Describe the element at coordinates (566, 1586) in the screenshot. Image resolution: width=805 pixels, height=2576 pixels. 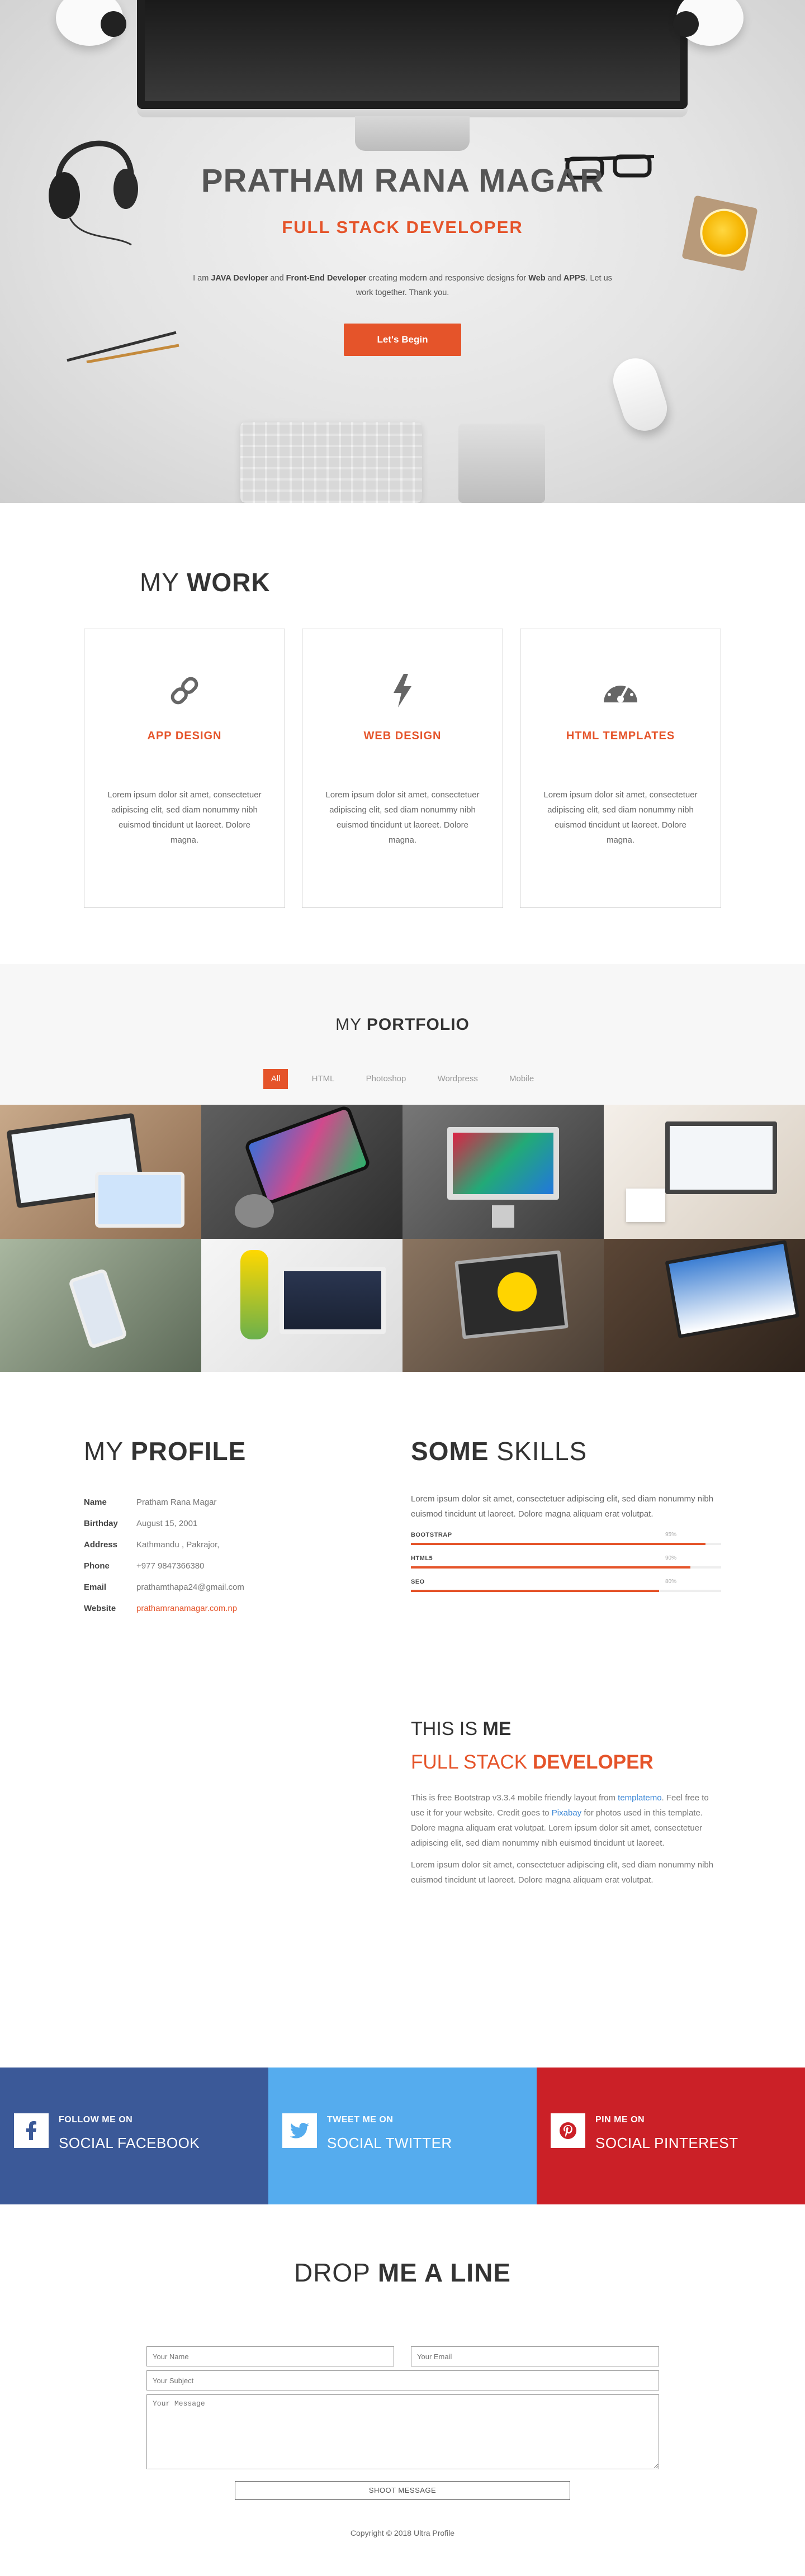
I see `skill-seo: SEO 80%` at that location.